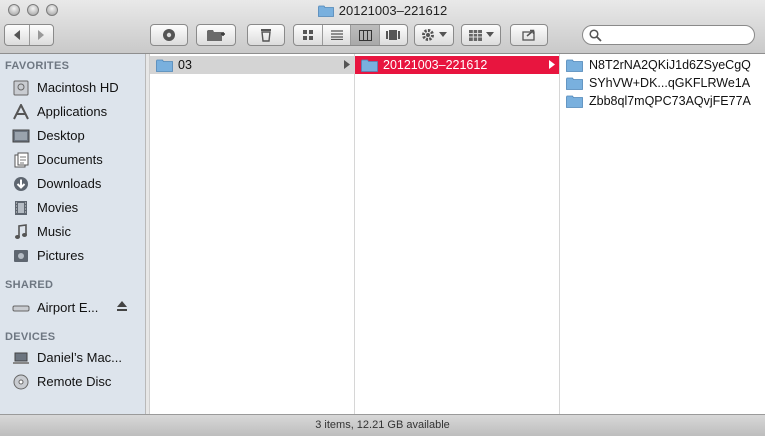 The image size is (765, 436). I want to click on quick-look-button, so click(169, 35).